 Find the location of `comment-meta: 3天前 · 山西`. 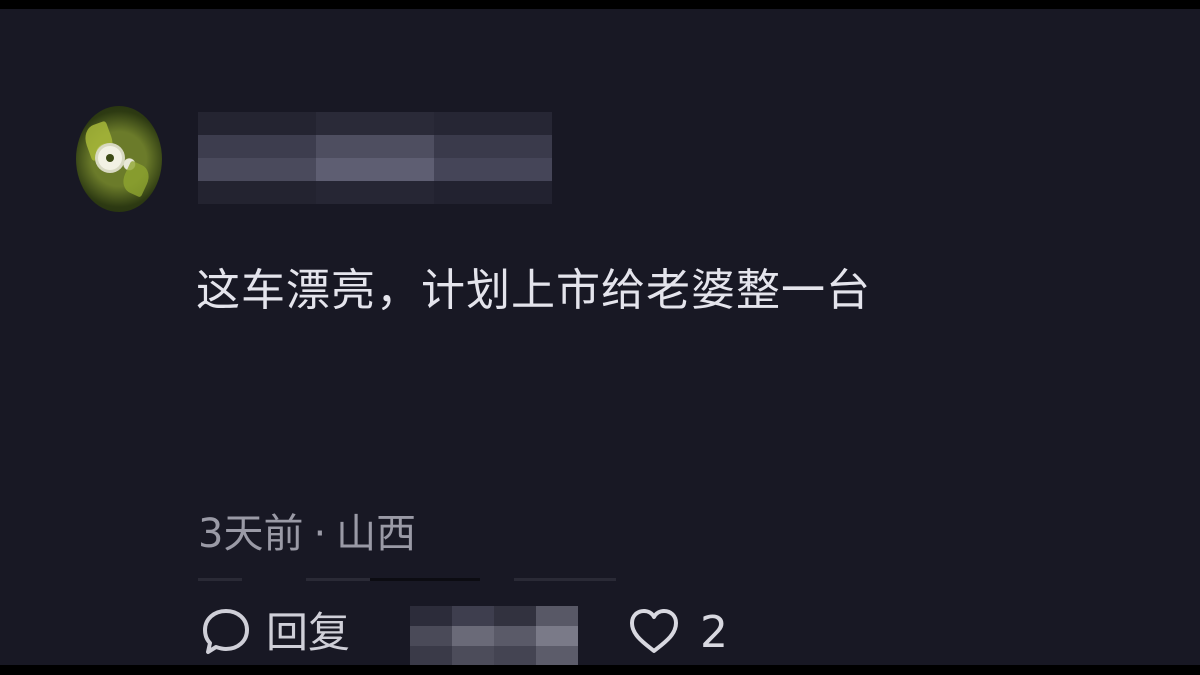

comment-meta: 3天前 · 山西 is located at coordinates (307, 534).